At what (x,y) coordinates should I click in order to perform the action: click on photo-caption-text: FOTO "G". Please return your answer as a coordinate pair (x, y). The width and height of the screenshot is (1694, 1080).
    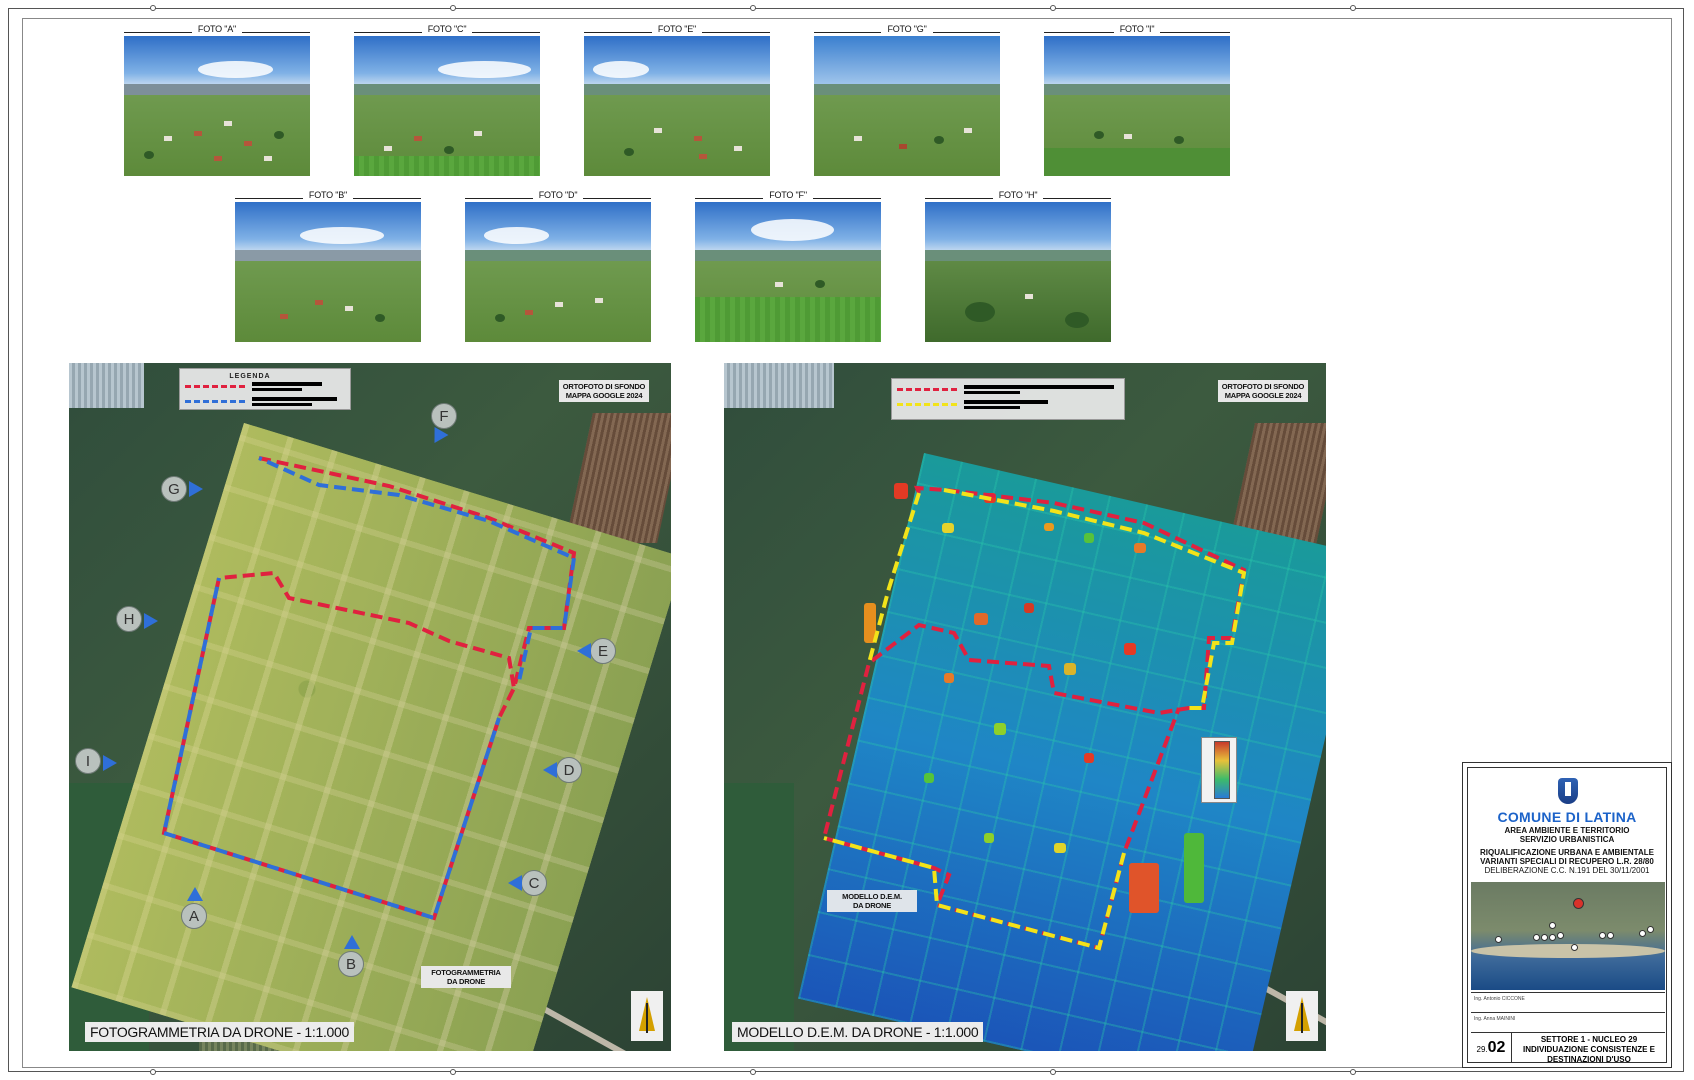
    Looking at the image, I should click on (907, 29).